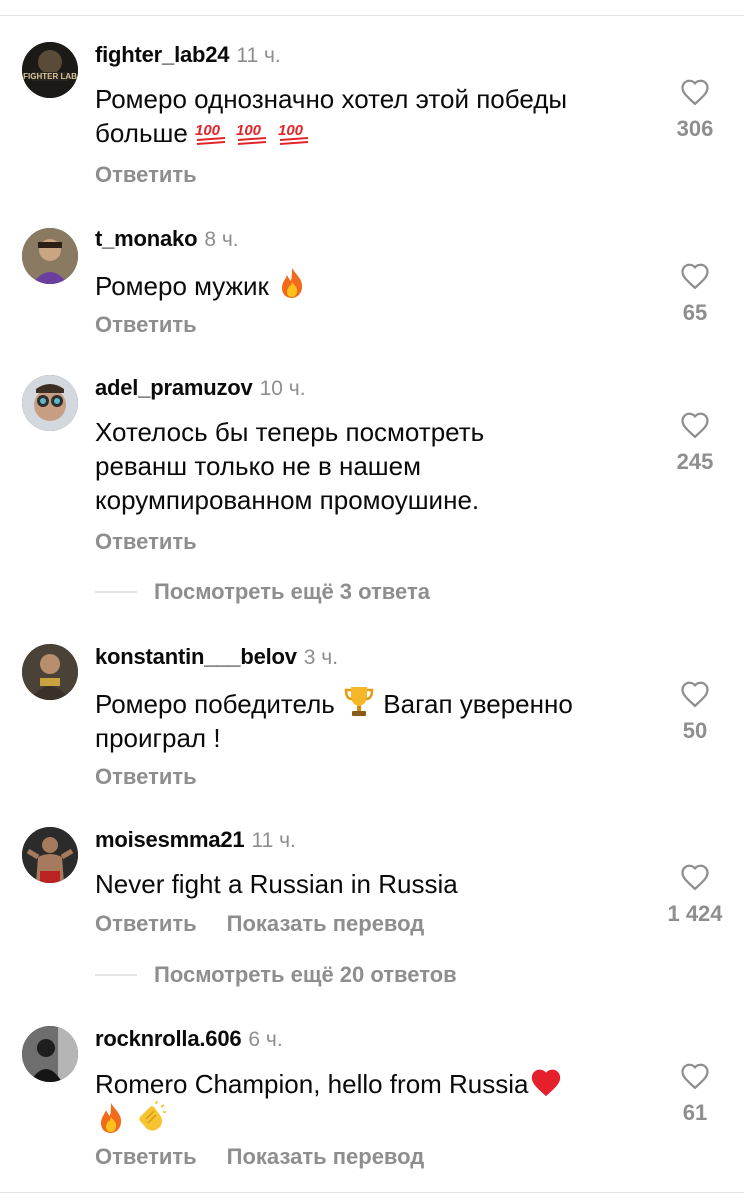 The width and height of the screenshot is (744, 1200). Describe the element at coordinates (312, 1084) in the screenshot. I see `comment-text-line: Romero Champion, hello from Russia` at that location.